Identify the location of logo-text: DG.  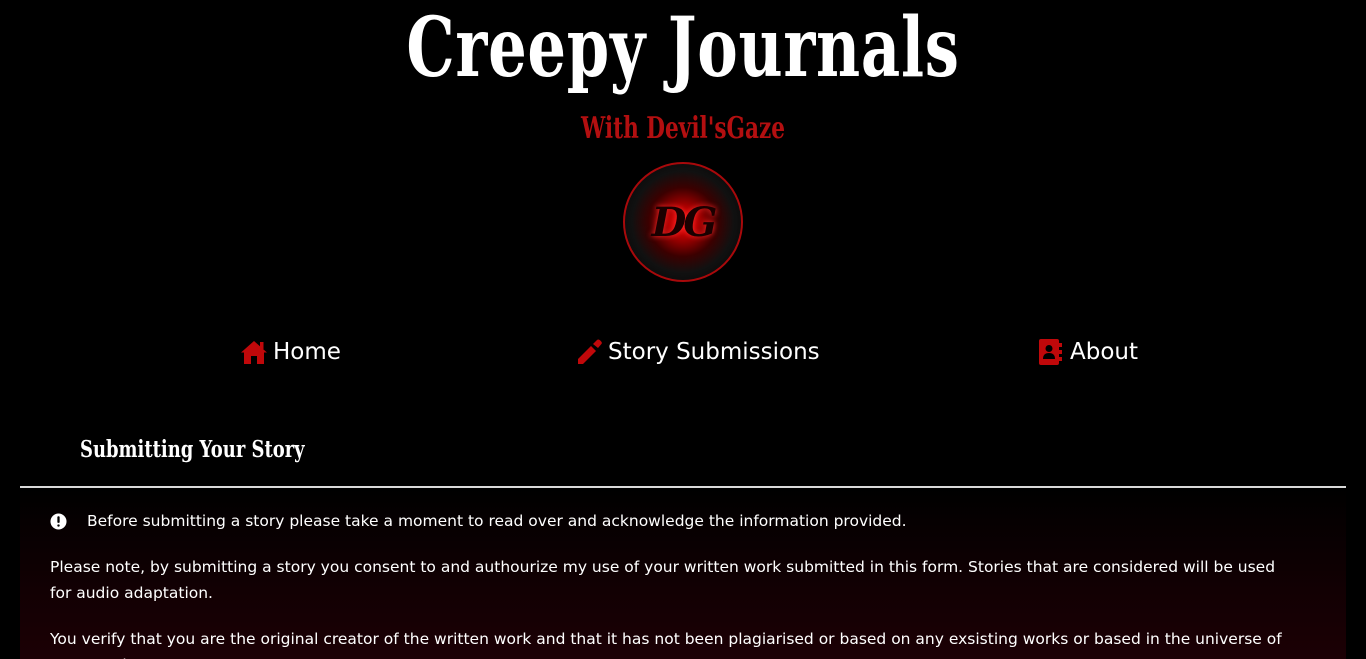
(684, 222).